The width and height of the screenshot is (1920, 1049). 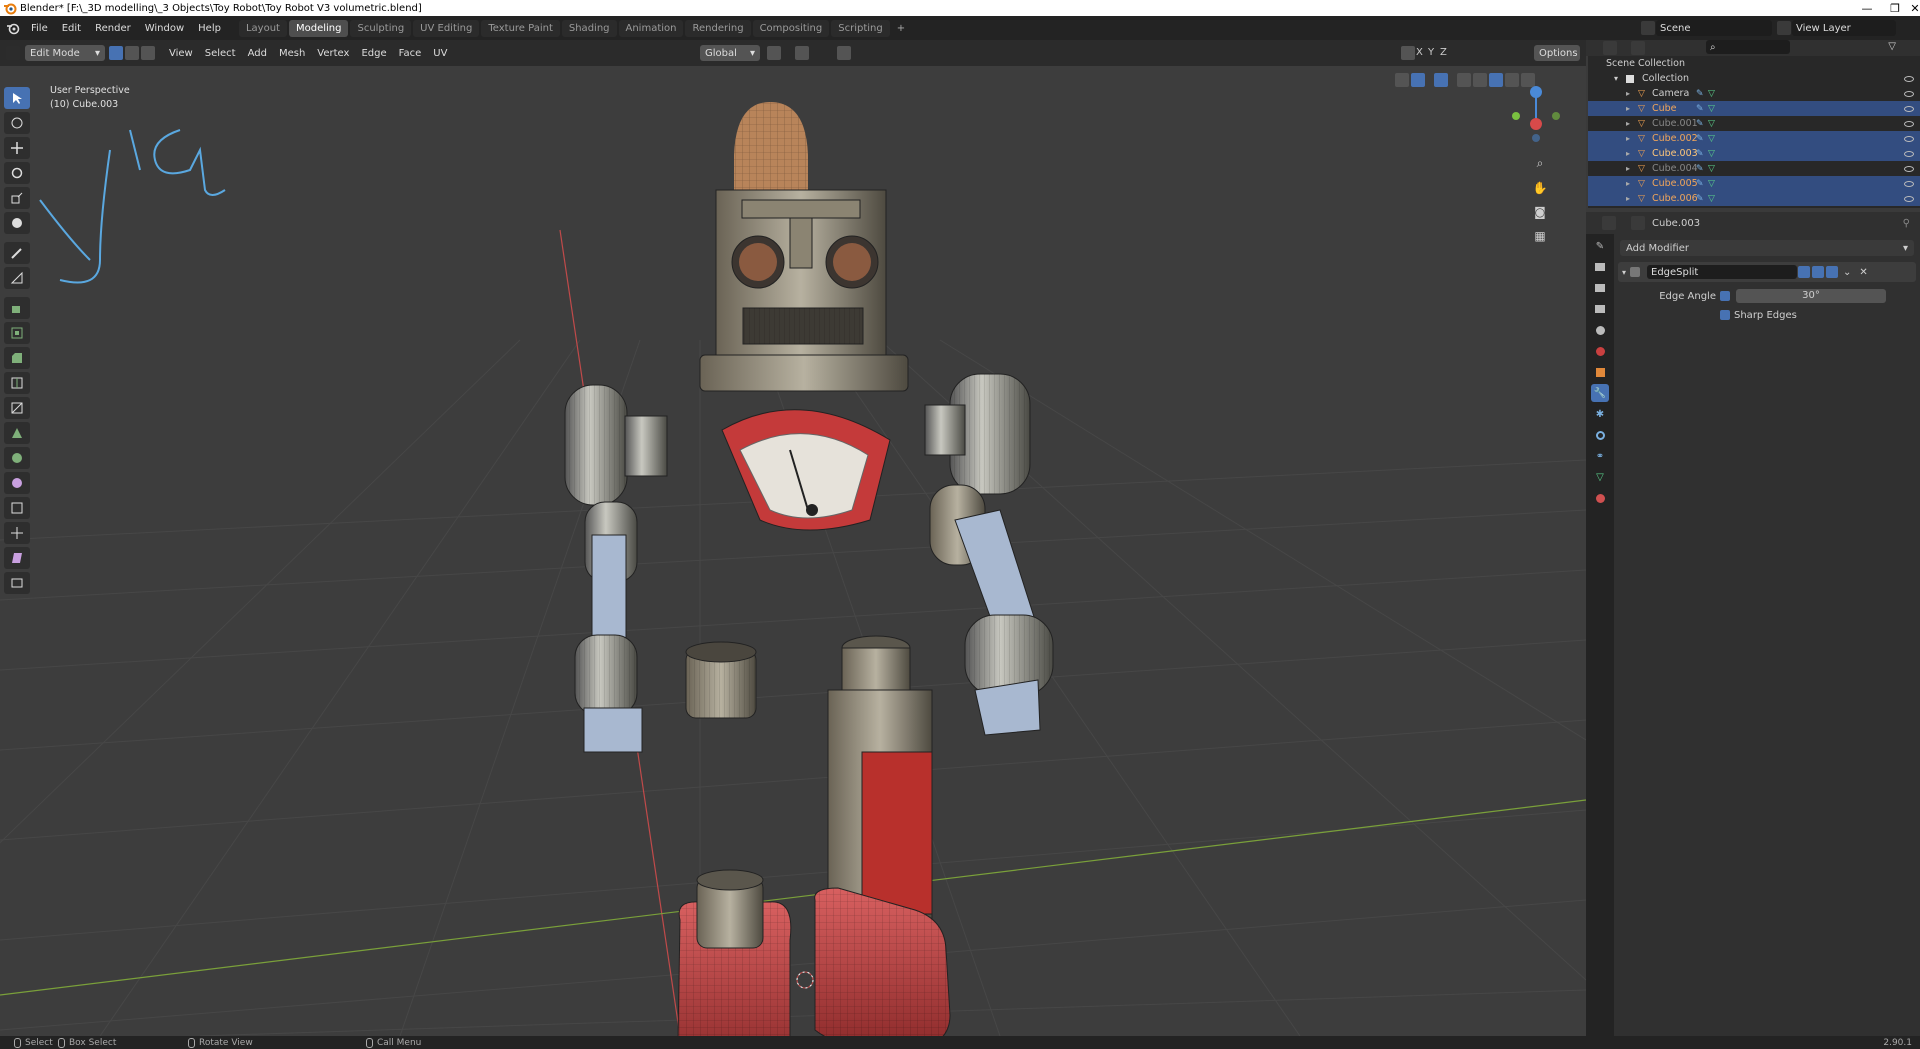 What do you see at coordinates (1600, 246) in the screenshot?
I see `tool-properties-icon: ✎` at bounding box center [1600, 246].